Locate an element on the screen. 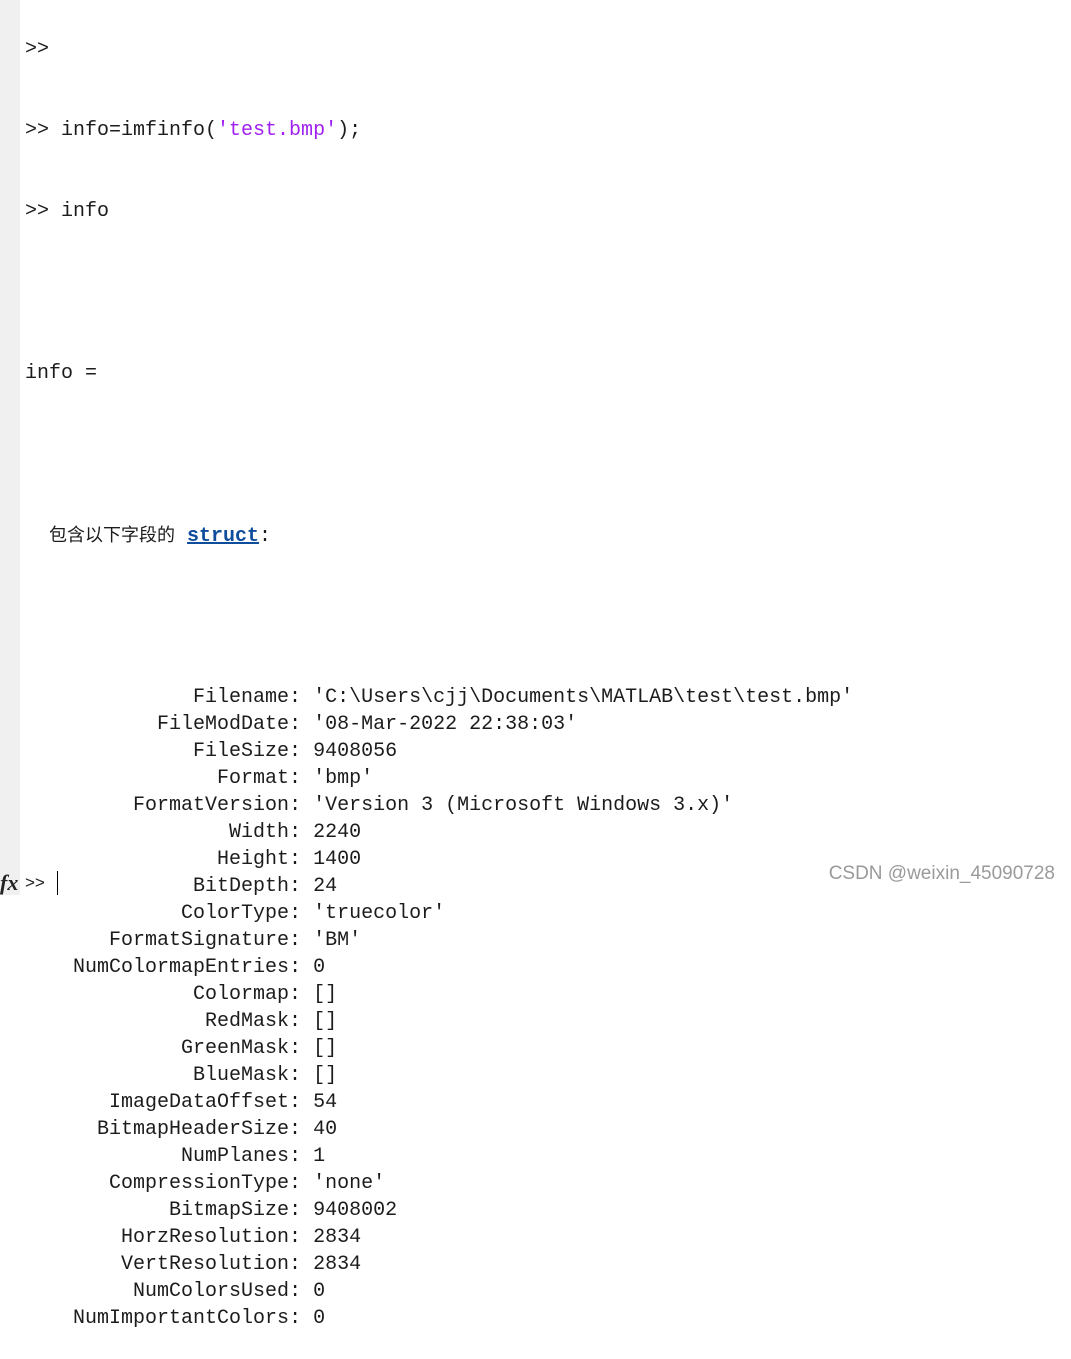 The image size is (1071, 1359). left-gutter is located at coordinates (10, 447).